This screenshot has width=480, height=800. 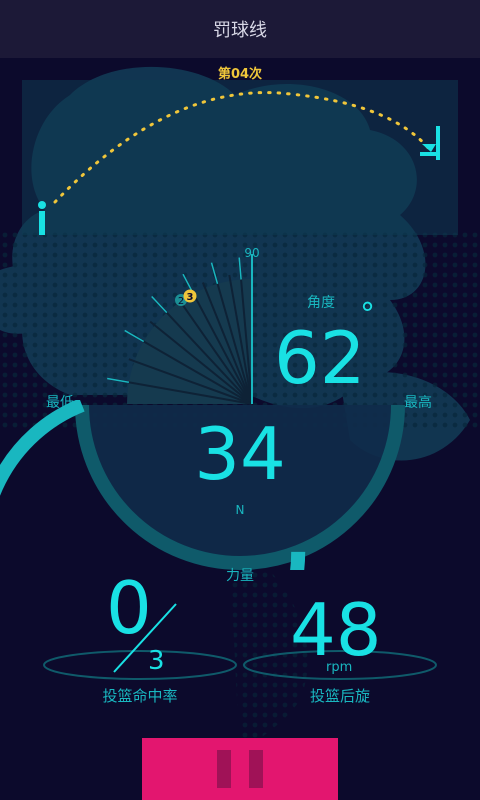 What do you see at coordinates (156, 661) in the screenshot?
I see `hit-rate-total: 3` at bounding box center [156, 661].